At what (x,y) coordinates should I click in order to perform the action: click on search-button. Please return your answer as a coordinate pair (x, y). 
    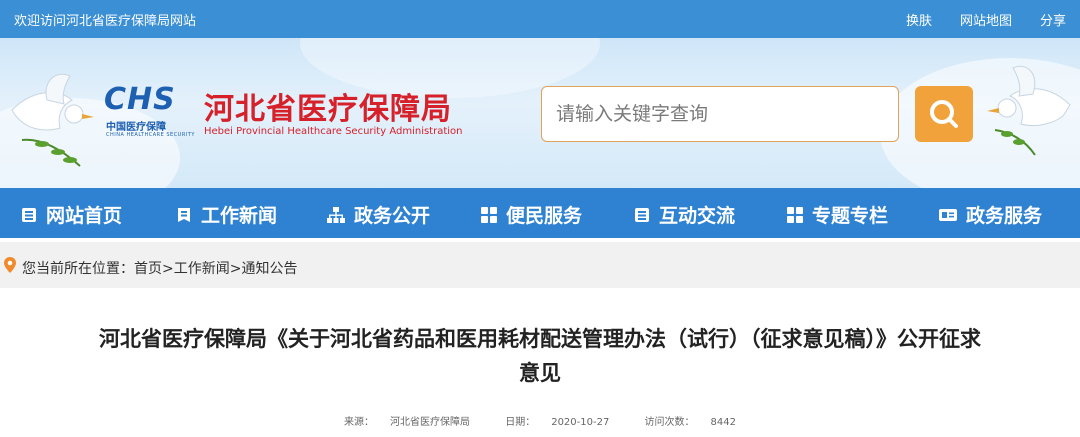
    Looking at the image, I should click on (944, 114).